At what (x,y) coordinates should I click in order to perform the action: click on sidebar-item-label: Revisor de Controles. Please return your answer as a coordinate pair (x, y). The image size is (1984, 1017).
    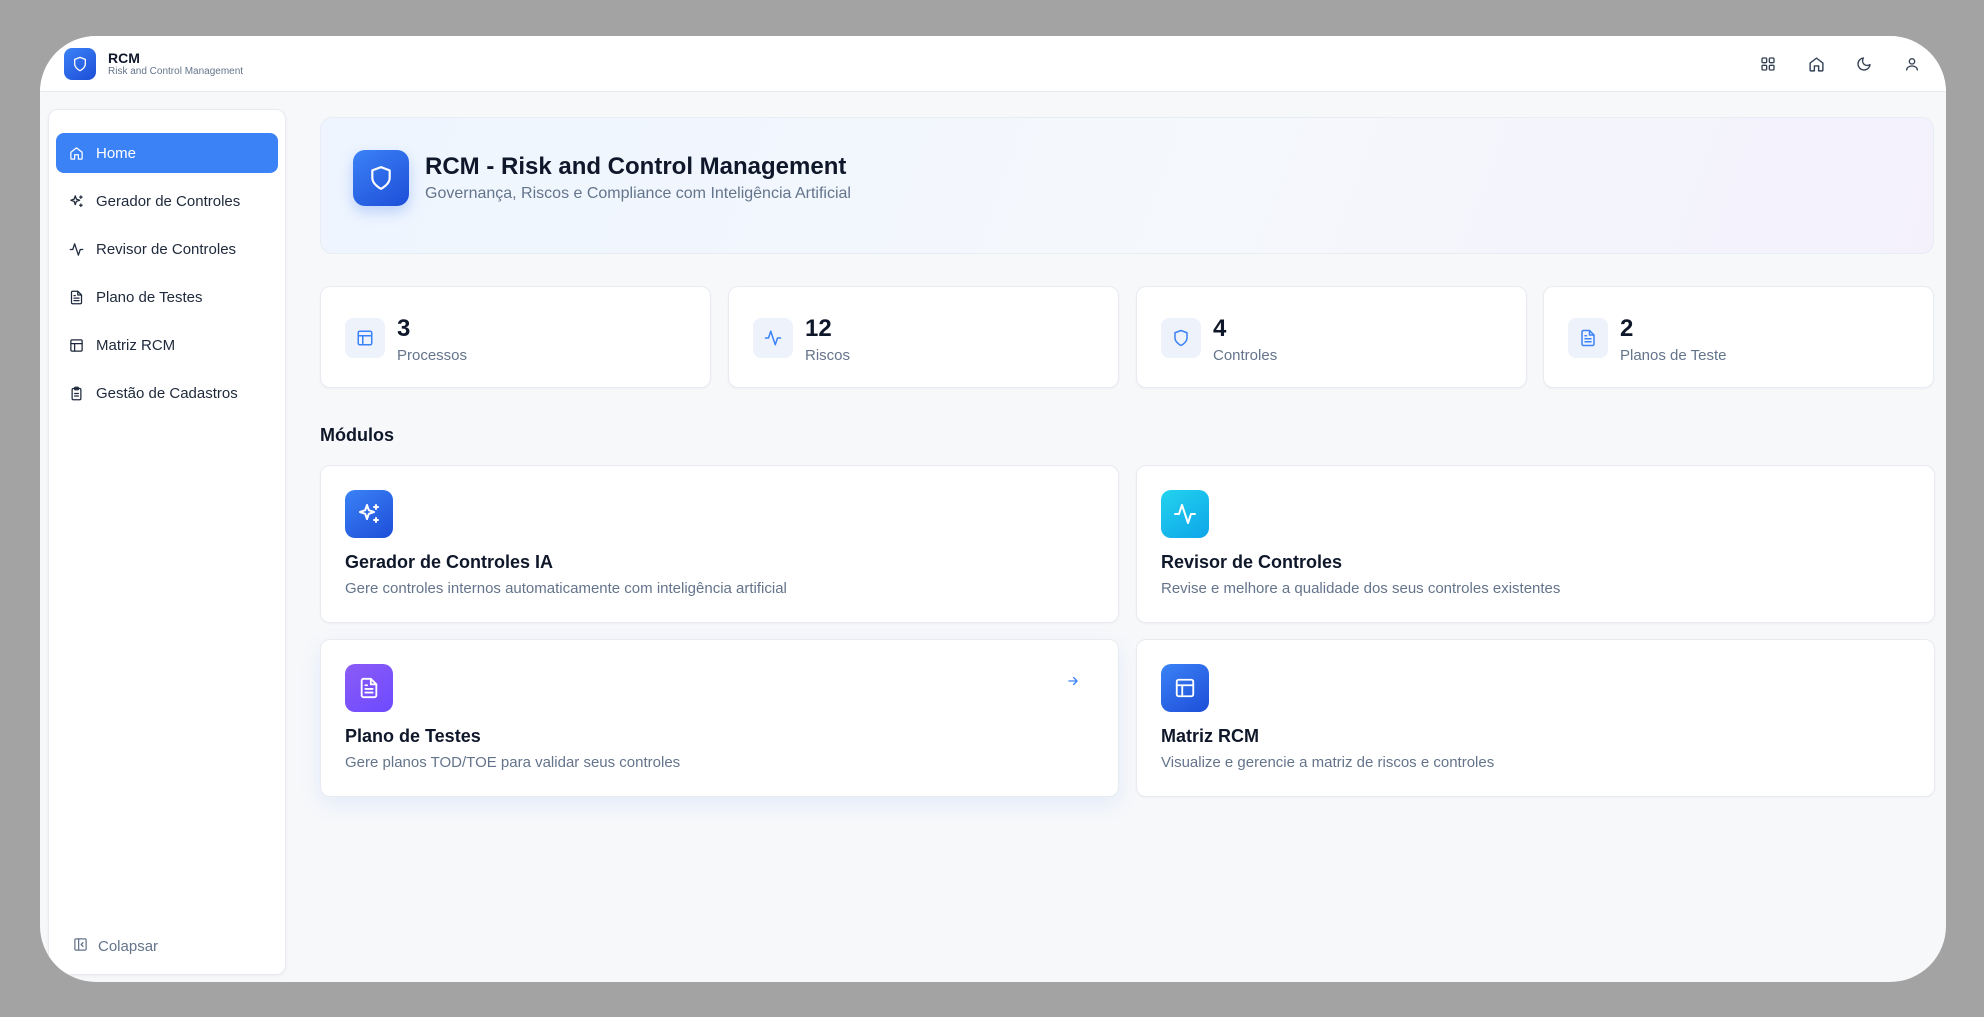
    Looking at the image, I should click on (166, 249).